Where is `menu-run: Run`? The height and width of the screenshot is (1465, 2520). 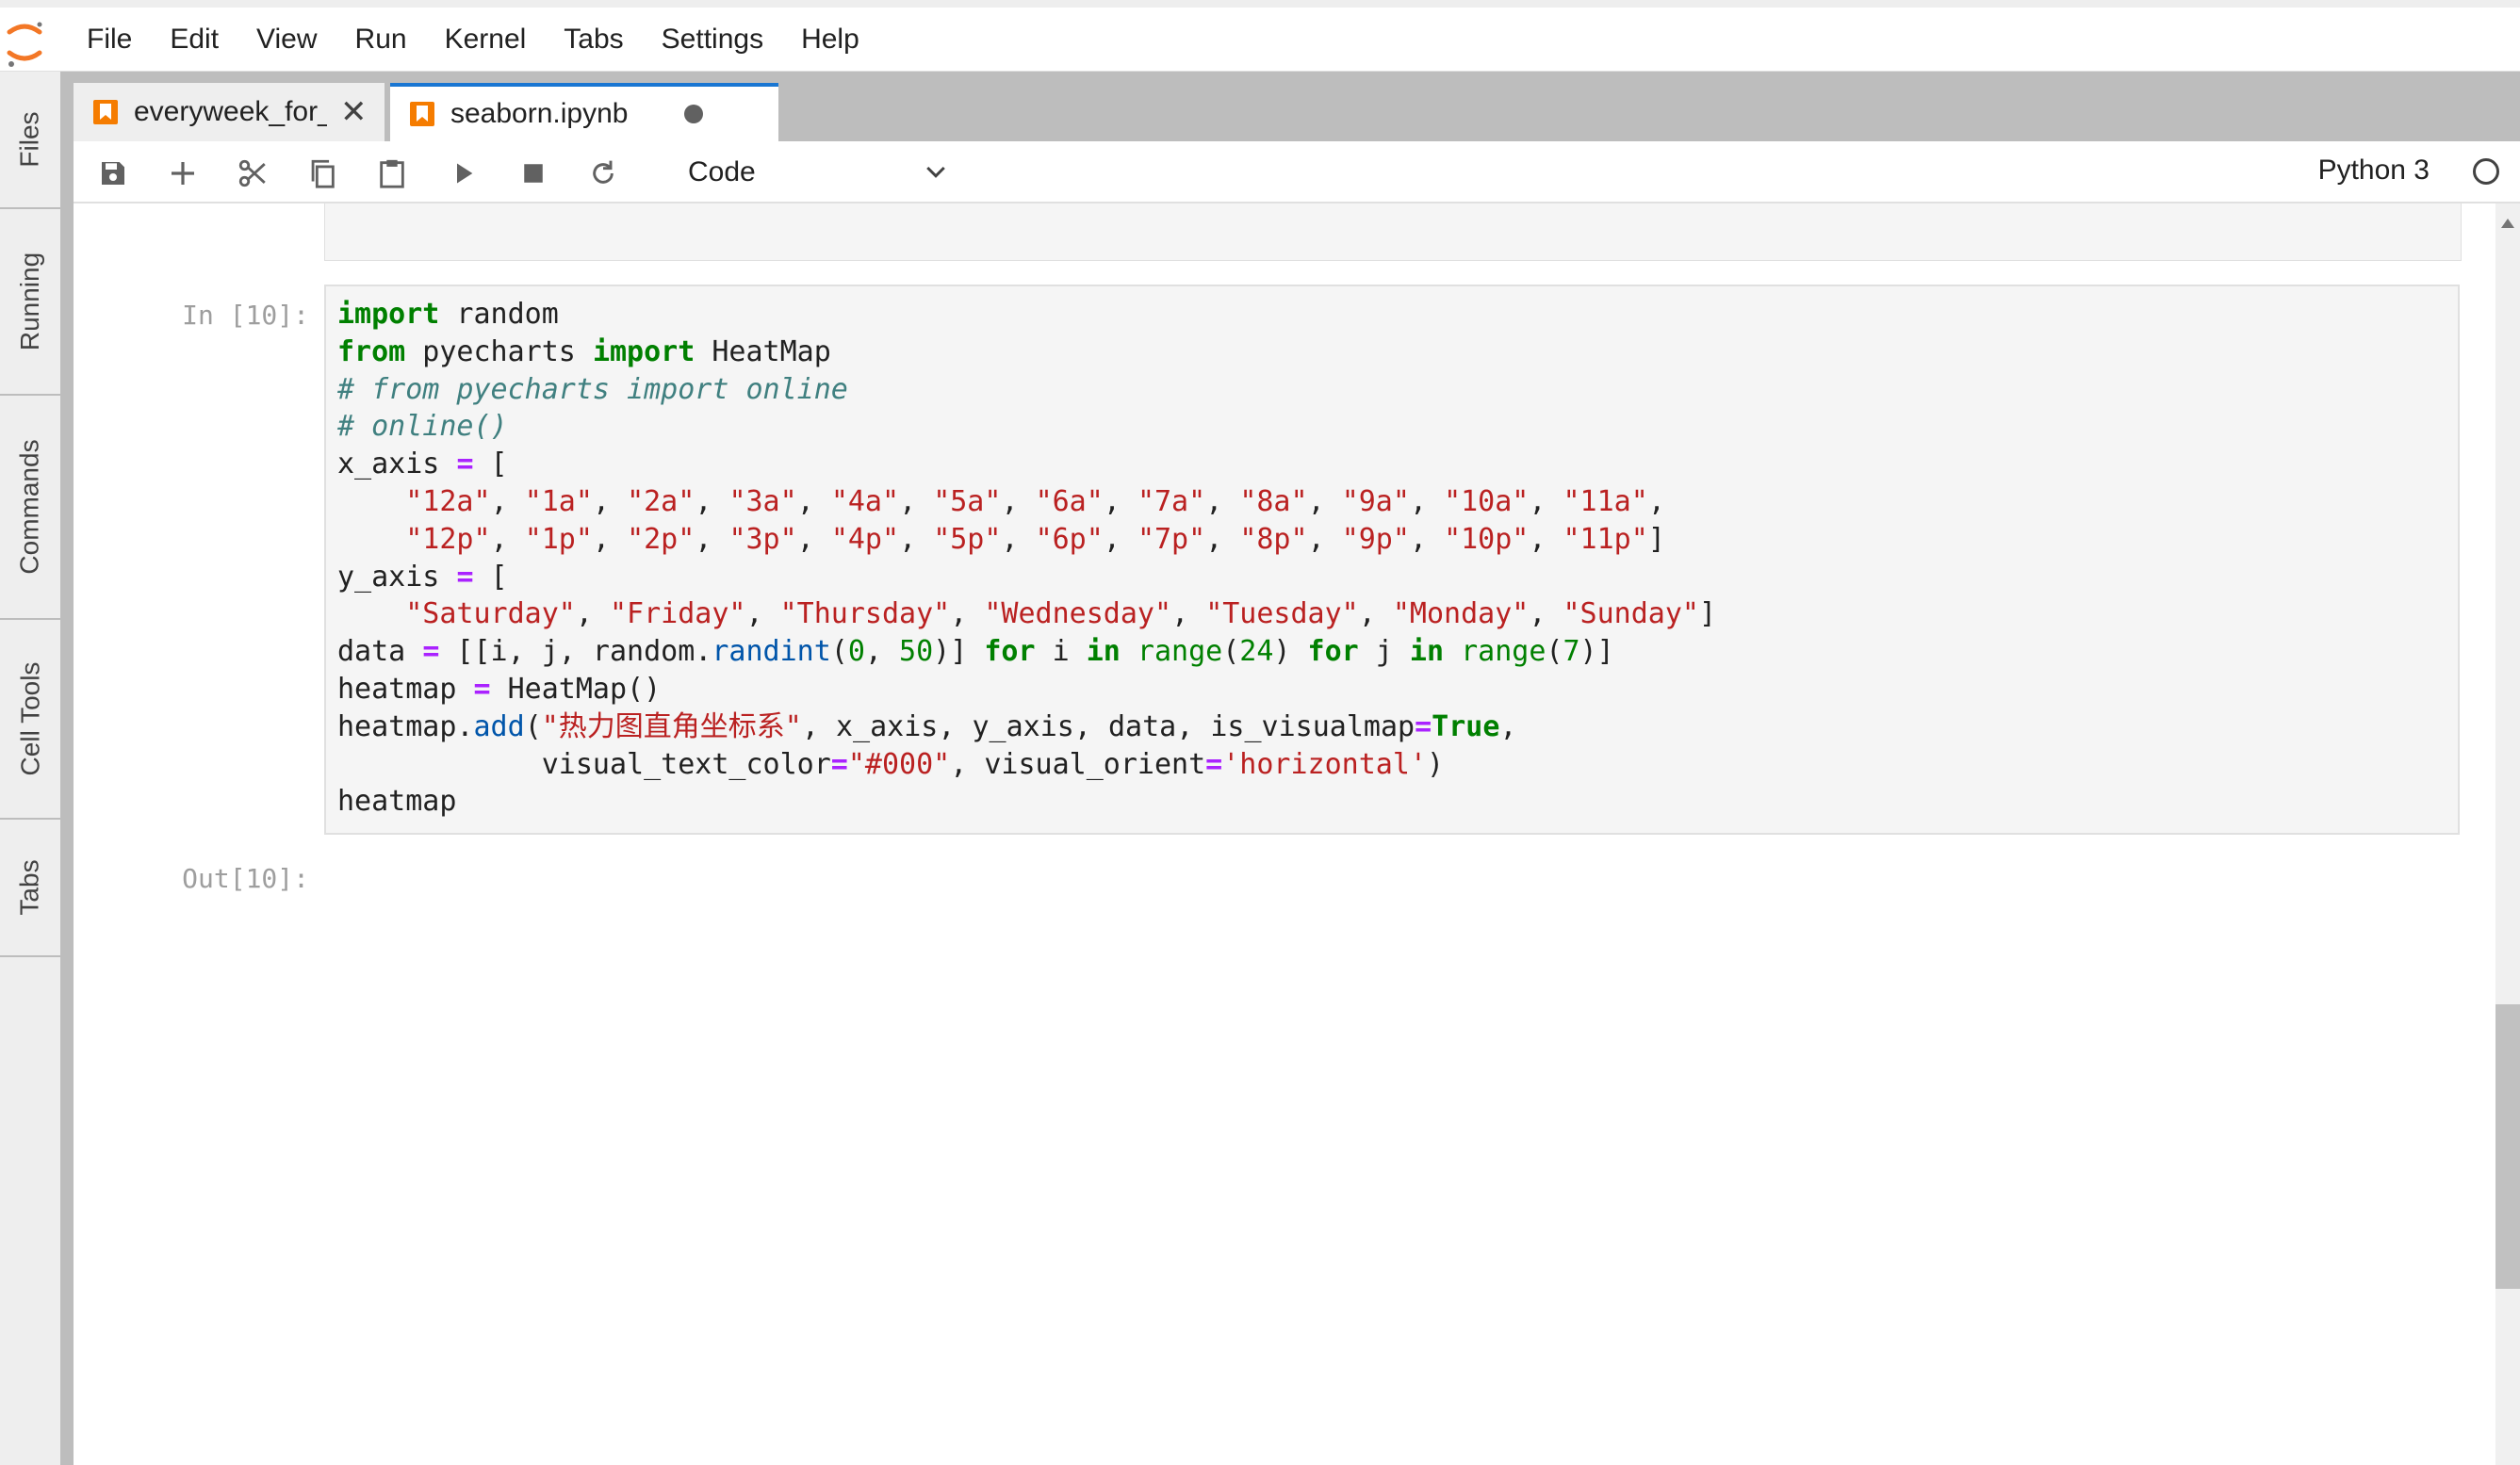
menu-run: Run is located at coordinates (381, 40).